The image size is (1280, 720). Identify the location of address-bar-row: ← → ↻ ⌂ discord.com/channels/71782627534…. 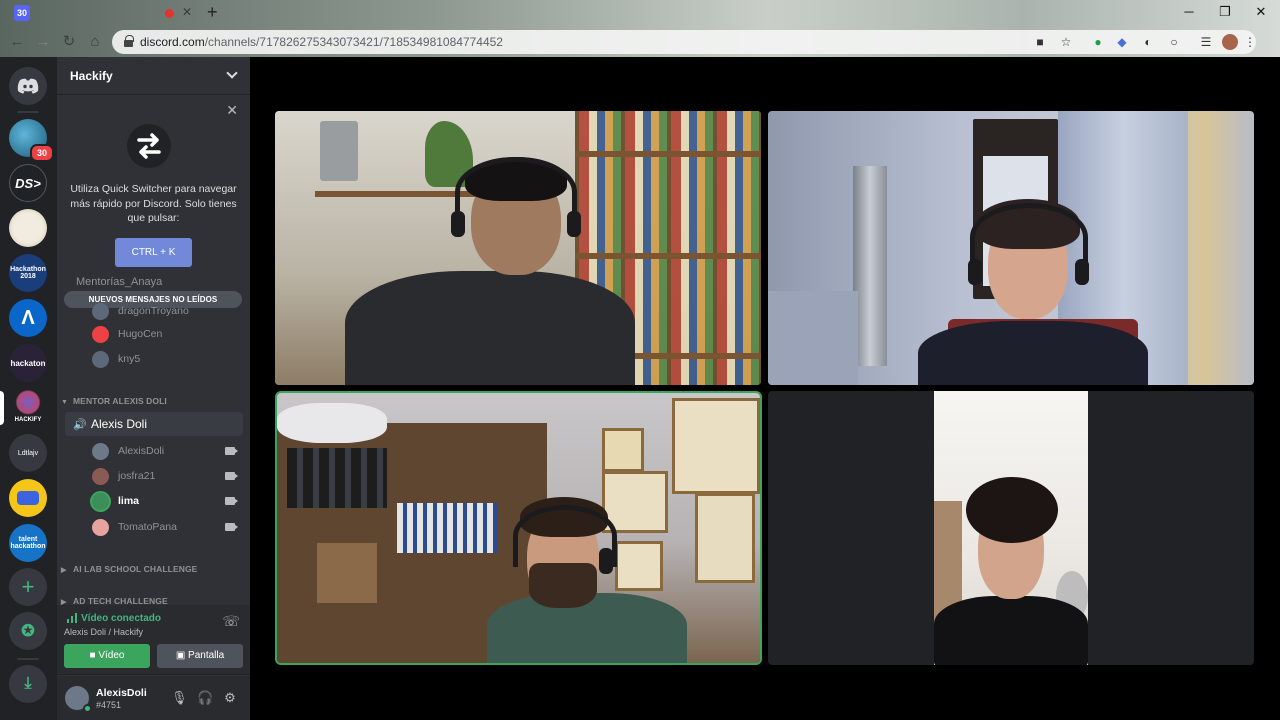
(640, 42).